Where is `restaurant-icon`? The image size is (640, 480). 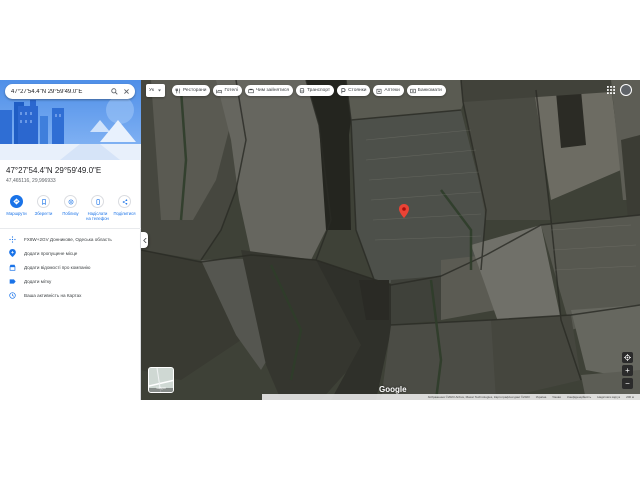 restaurant-icon is located at coordinates (178, 90).